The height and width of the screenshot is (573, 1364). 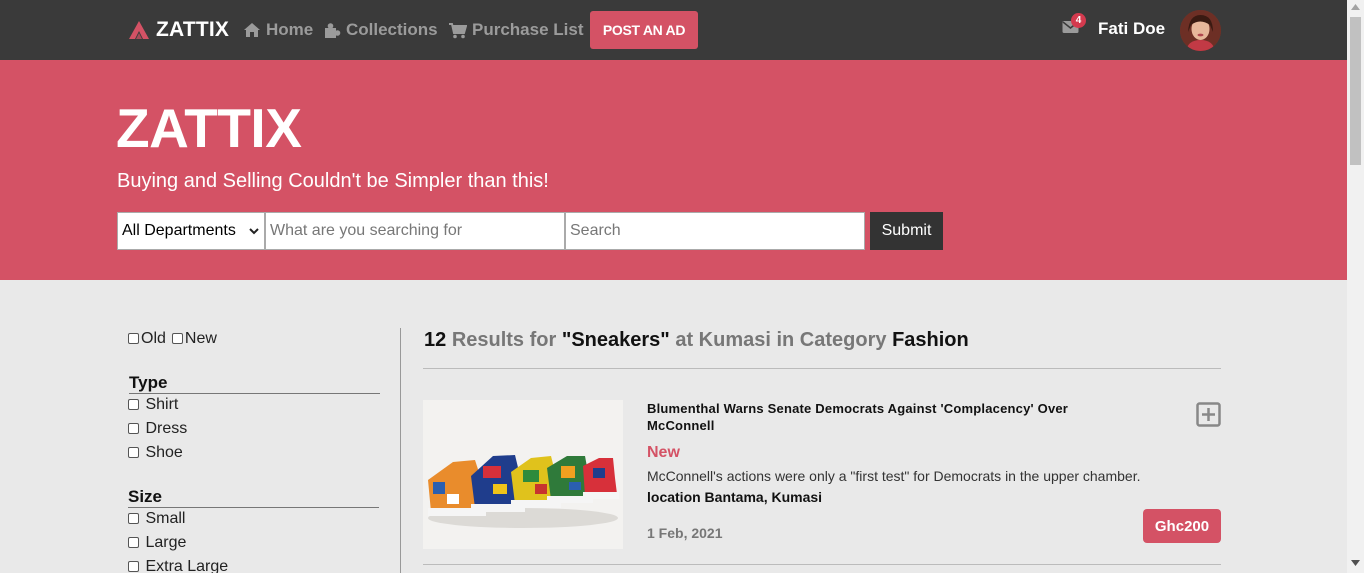 I want to click on plus-square-icon, so click(x=1208, y=414).